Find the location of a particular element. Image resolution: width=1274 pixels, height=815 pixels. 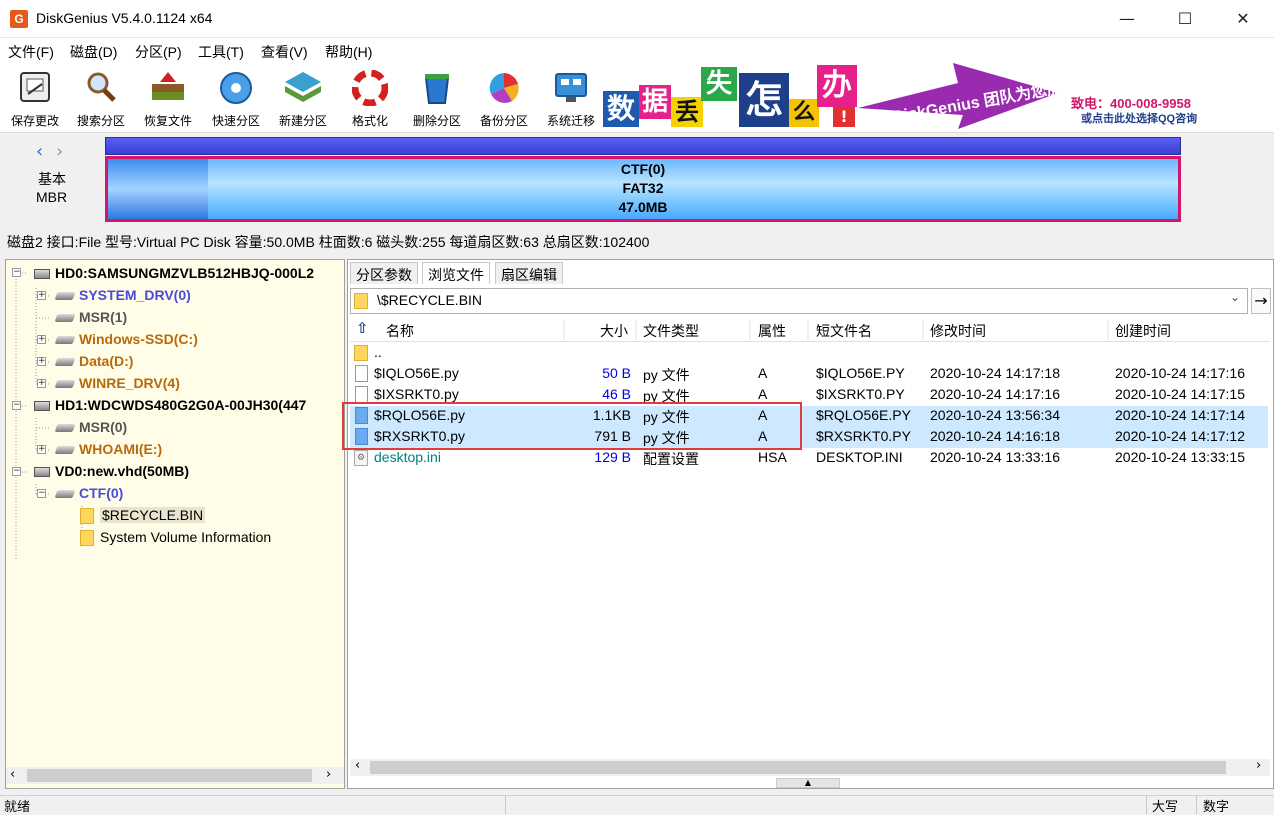

tree-folder-recycle-bin: $RECYCLE.BIN is located at coordinates (143, 516).